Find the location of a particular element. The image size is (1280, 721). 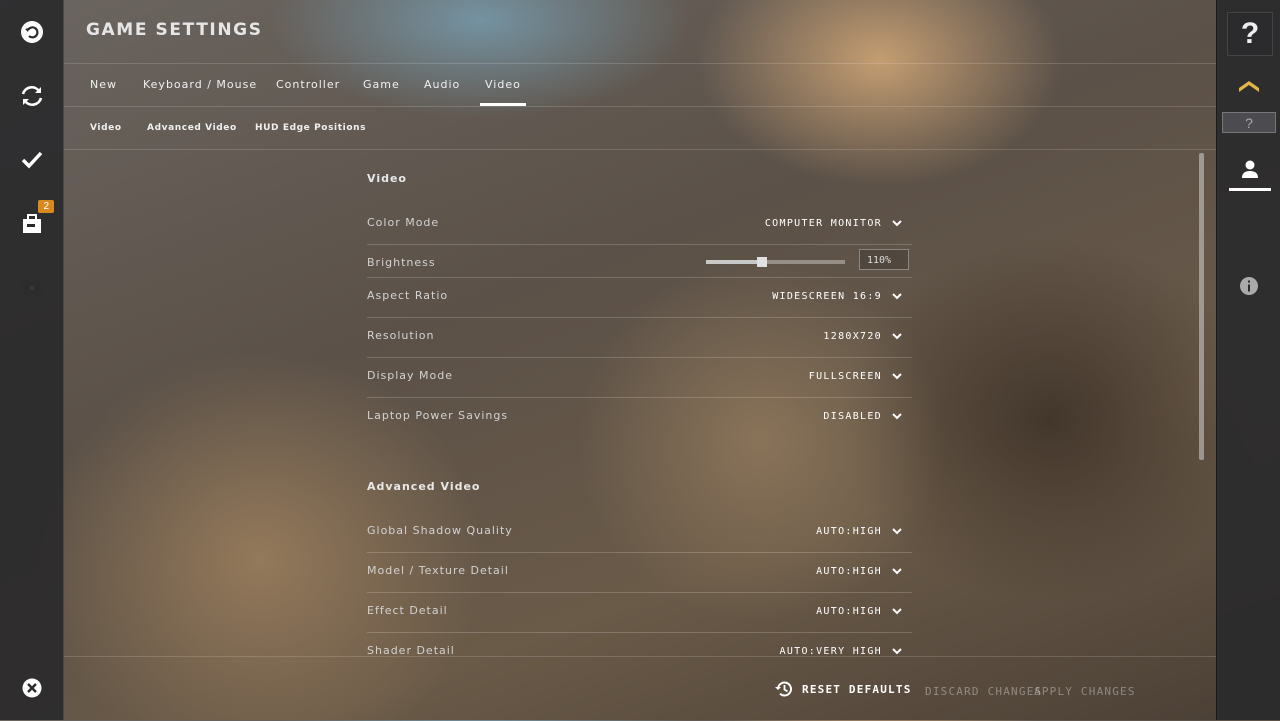

setting-shader-detail: Shader Detail AUTO:VERY HIGH is located at coordinates (639, 644).